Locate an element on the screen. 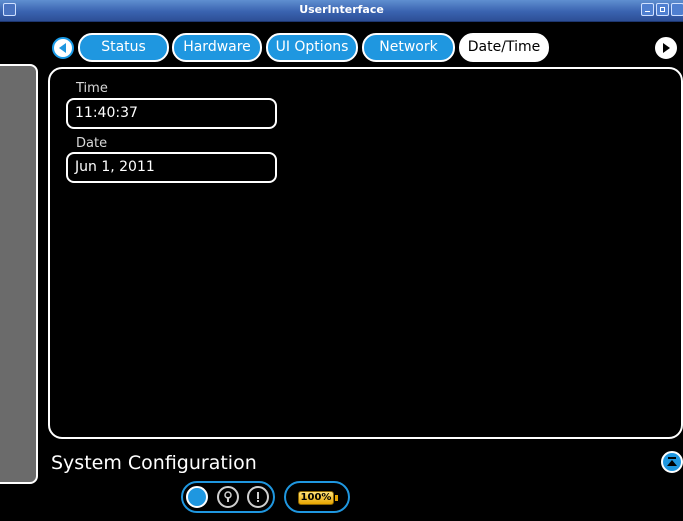 This screenshot has width=683, height=521. date-label: Date is located at coordinates (92, 143).